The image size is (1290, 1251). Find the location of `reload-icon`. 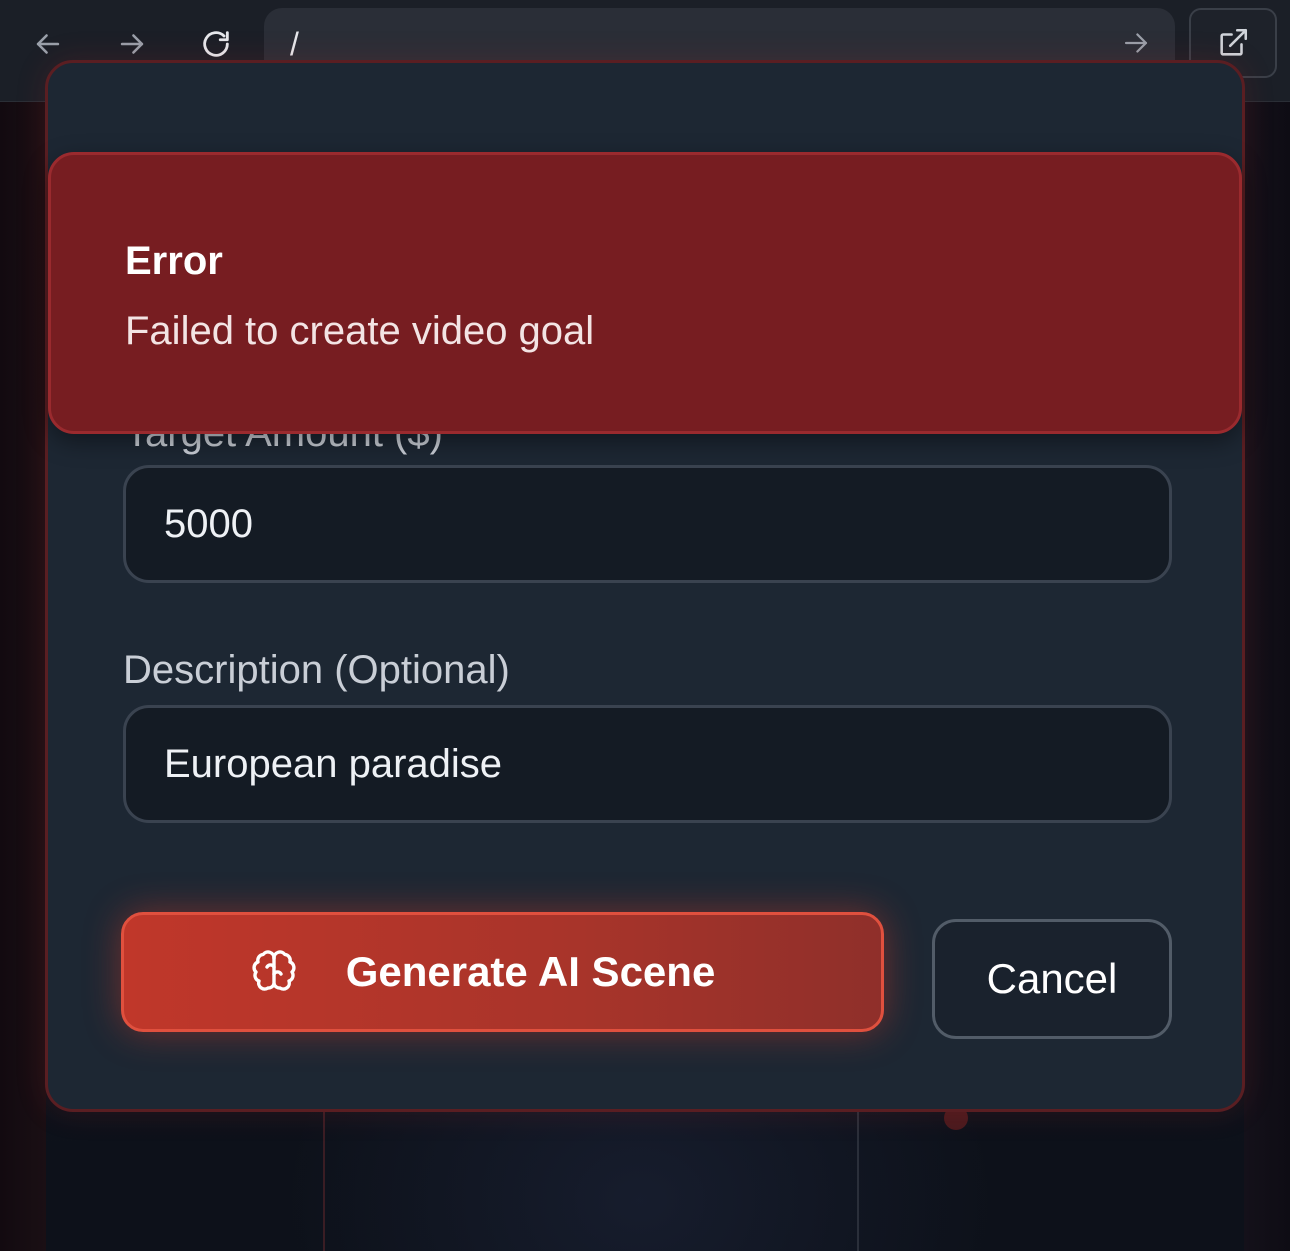

reload-icon is located at coordinates (216, 44).